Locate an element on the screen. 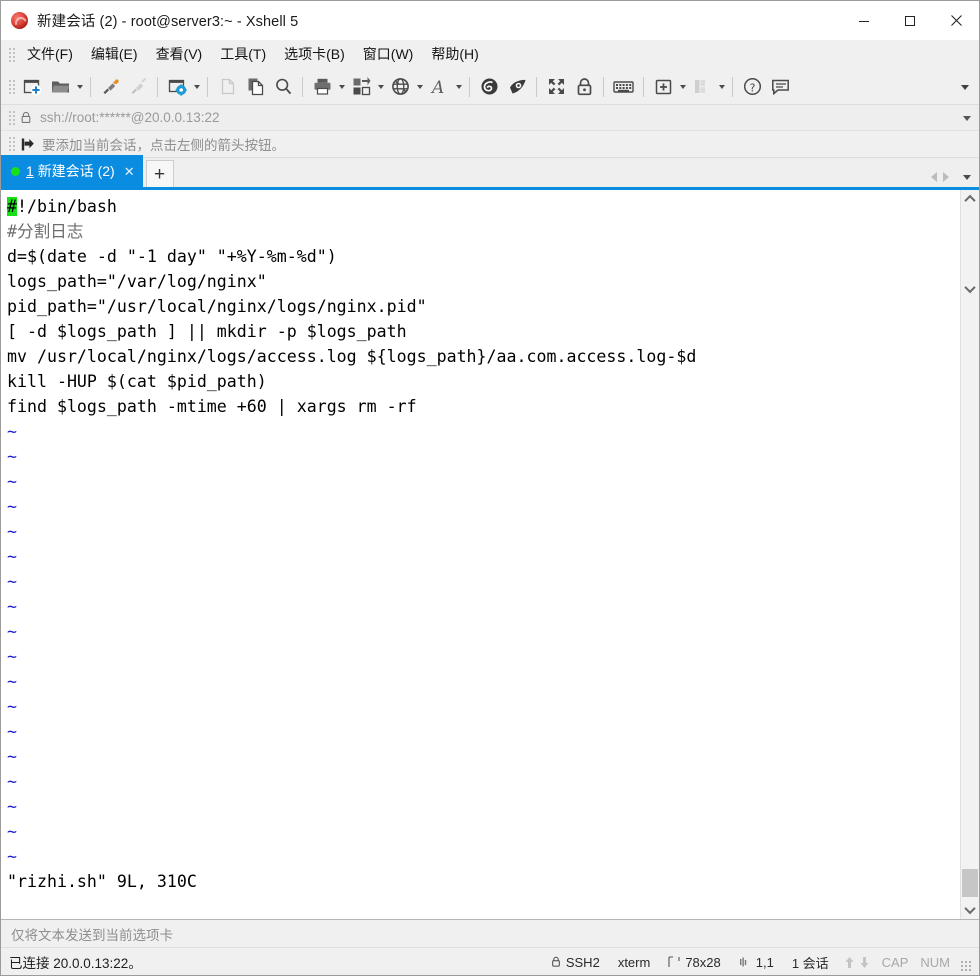 Image resolution: width=980 pixels, height=976 pixels. xftp-icon is located at coordinates (489, 87).